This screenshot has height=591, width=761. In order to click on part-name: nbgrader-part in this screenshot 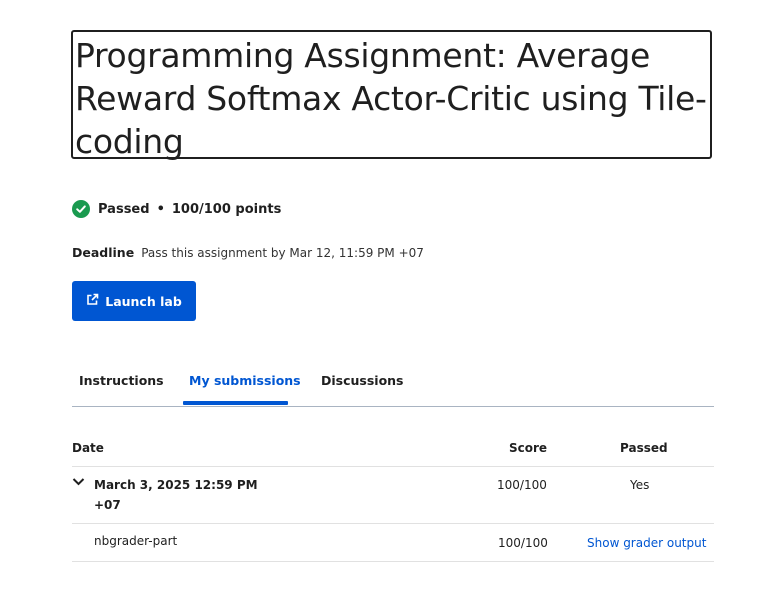, I will do `click(136, 541)`.